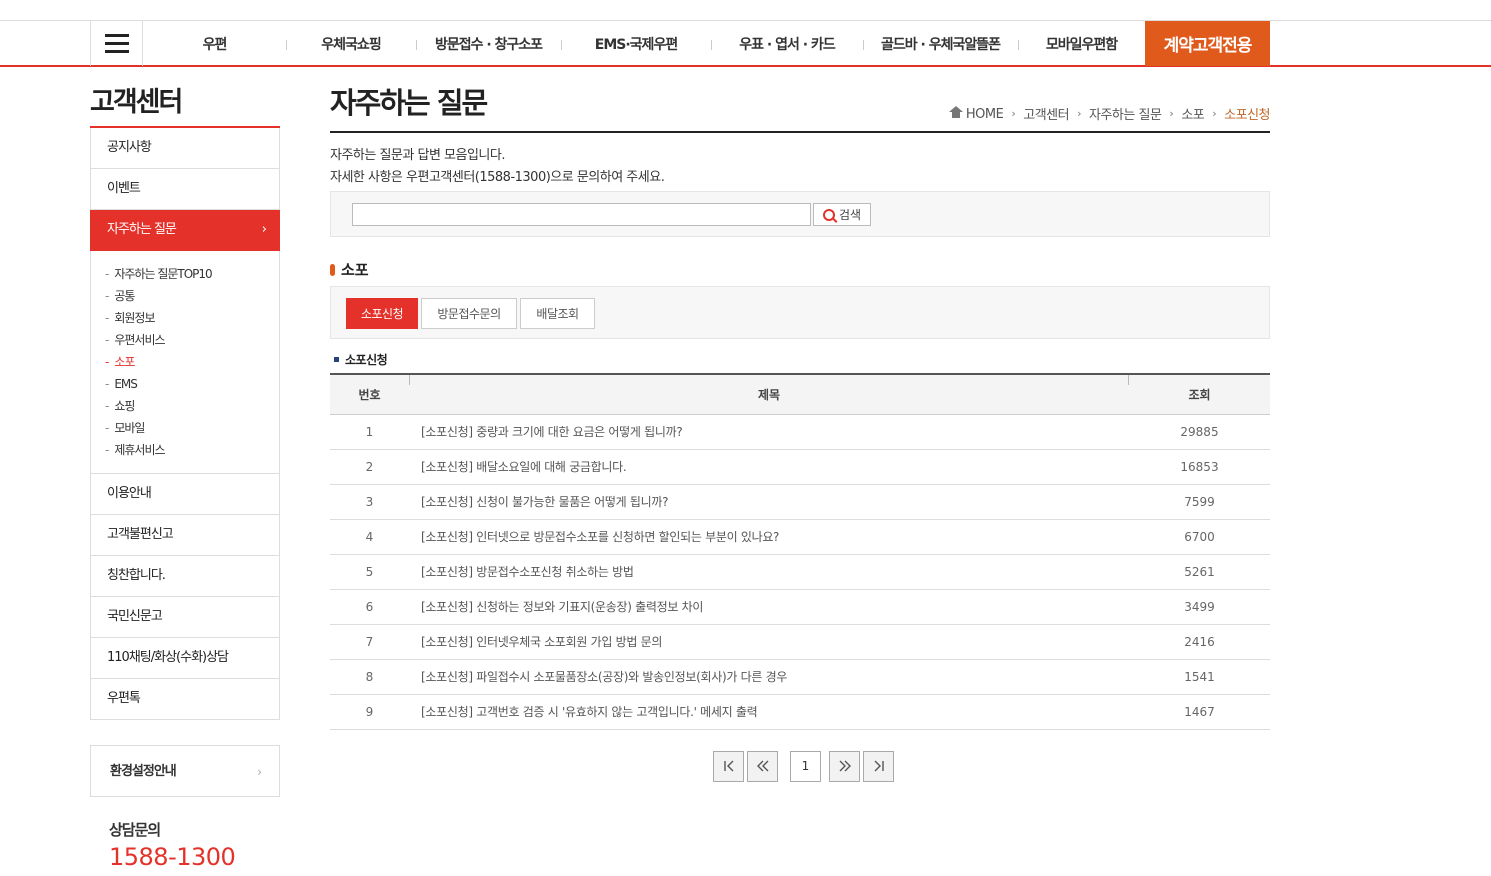  I want to click on table-row: 6 [소포신청] 신청하는 정보와 기표지(운송장) 출력정보 차이 3499, so click(800, 607).